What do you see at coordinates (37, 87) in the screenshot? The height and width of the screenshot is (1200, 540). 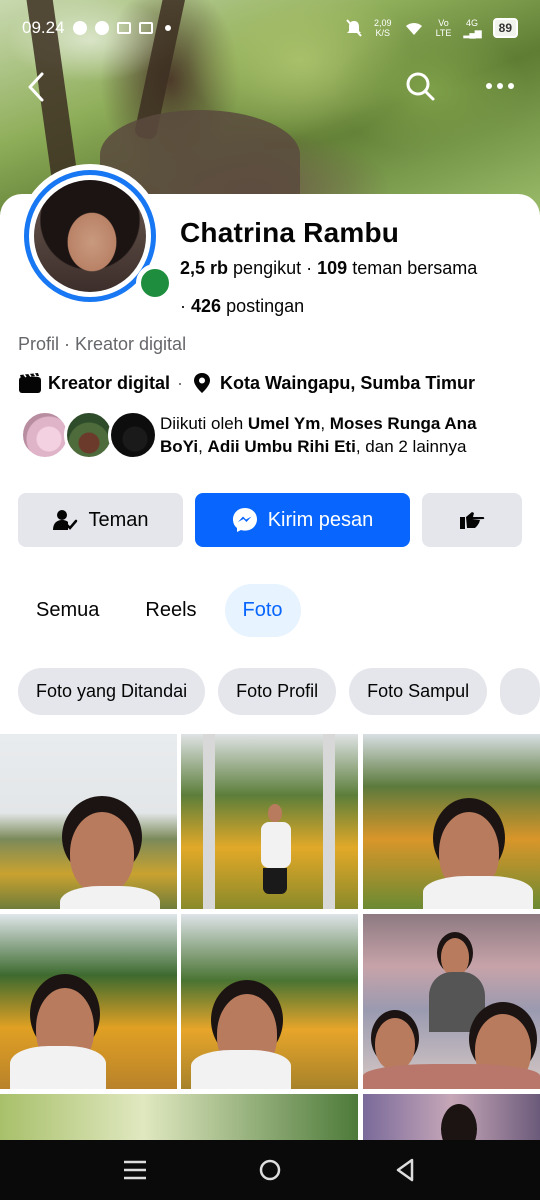 I see `back-arrow-icon` at bounding box center [37, 87].